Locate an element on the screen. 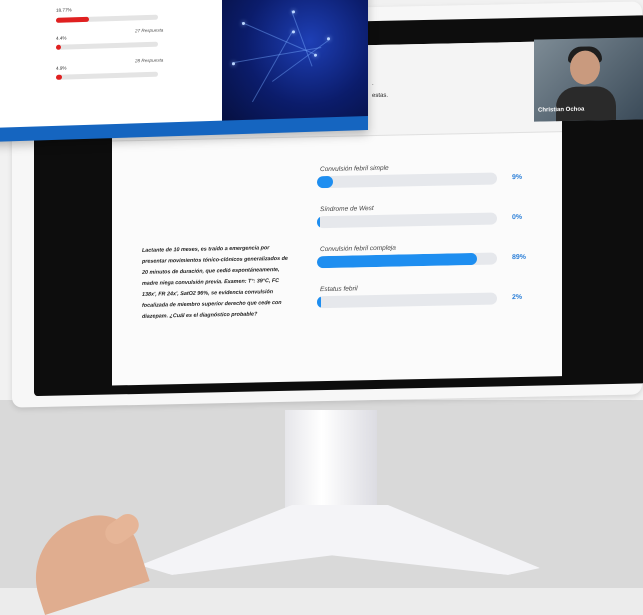 The image size is (643, 615). poll-result-percent: 4.9% is located at coordinates (61, 68).